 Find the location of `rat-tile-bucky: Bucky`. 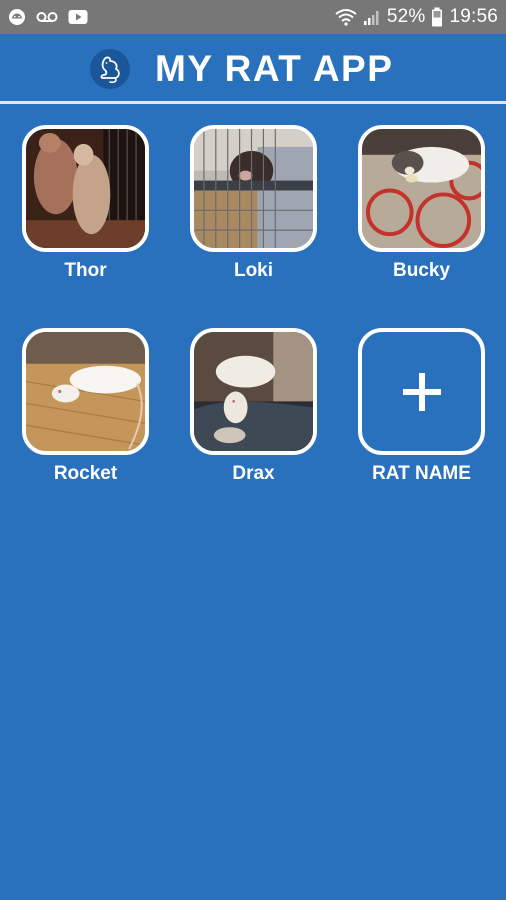

rat-tile-bucky: Bucky is located at coordinates (421, 203).